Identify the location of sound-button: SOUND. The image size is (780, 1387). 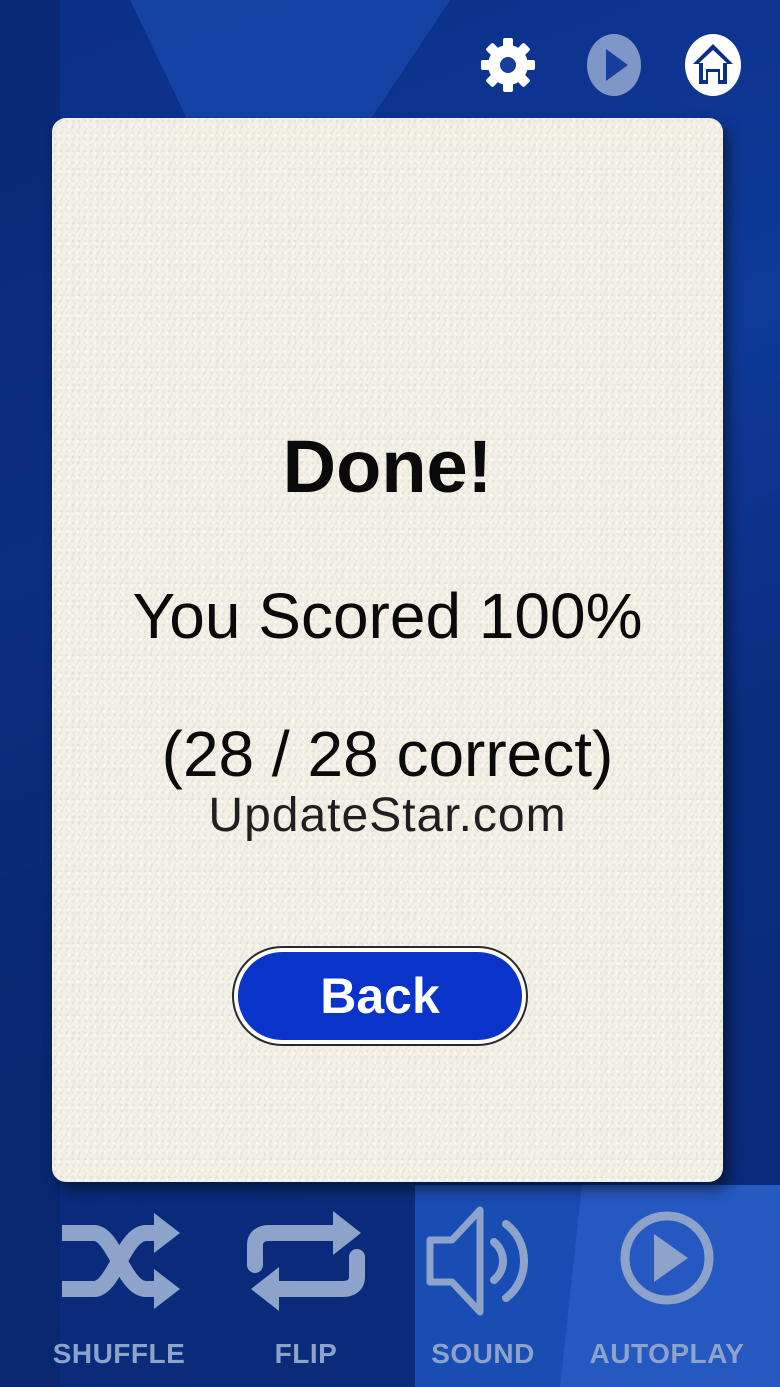
(483, 1286).